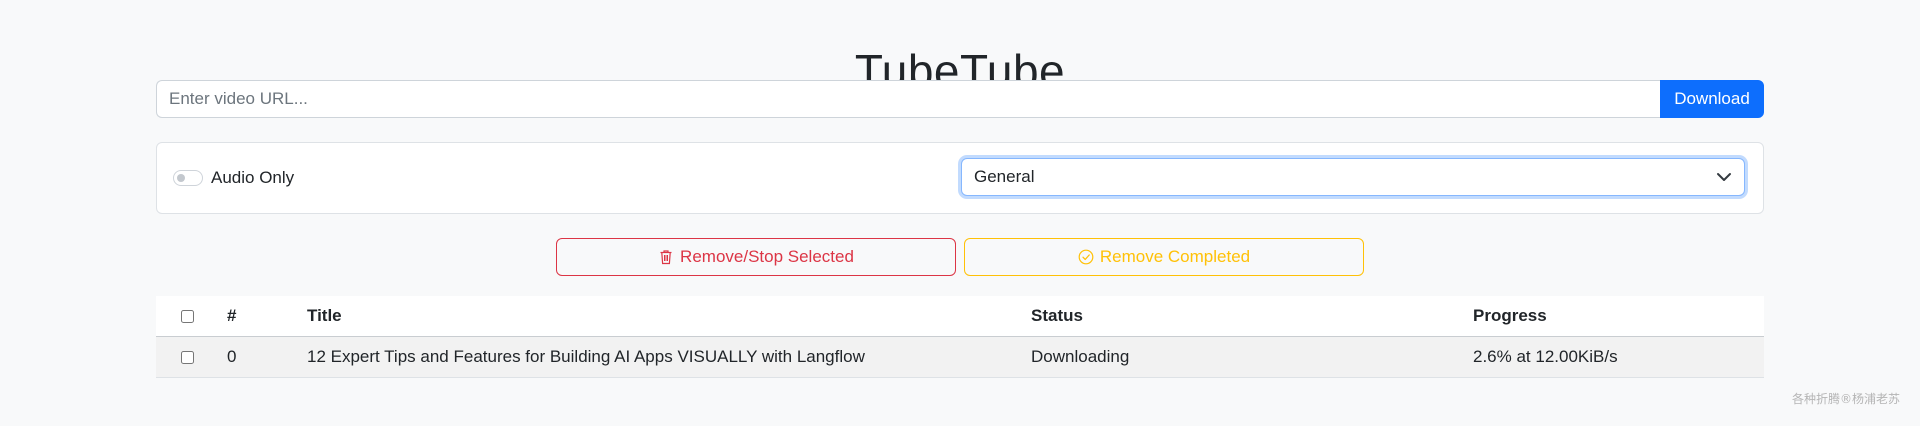 The width and height of the screenshot is (1920, 426). Describe the element at coordinates (666, 257) in the screenshot. I see `trash-icon` at that location.